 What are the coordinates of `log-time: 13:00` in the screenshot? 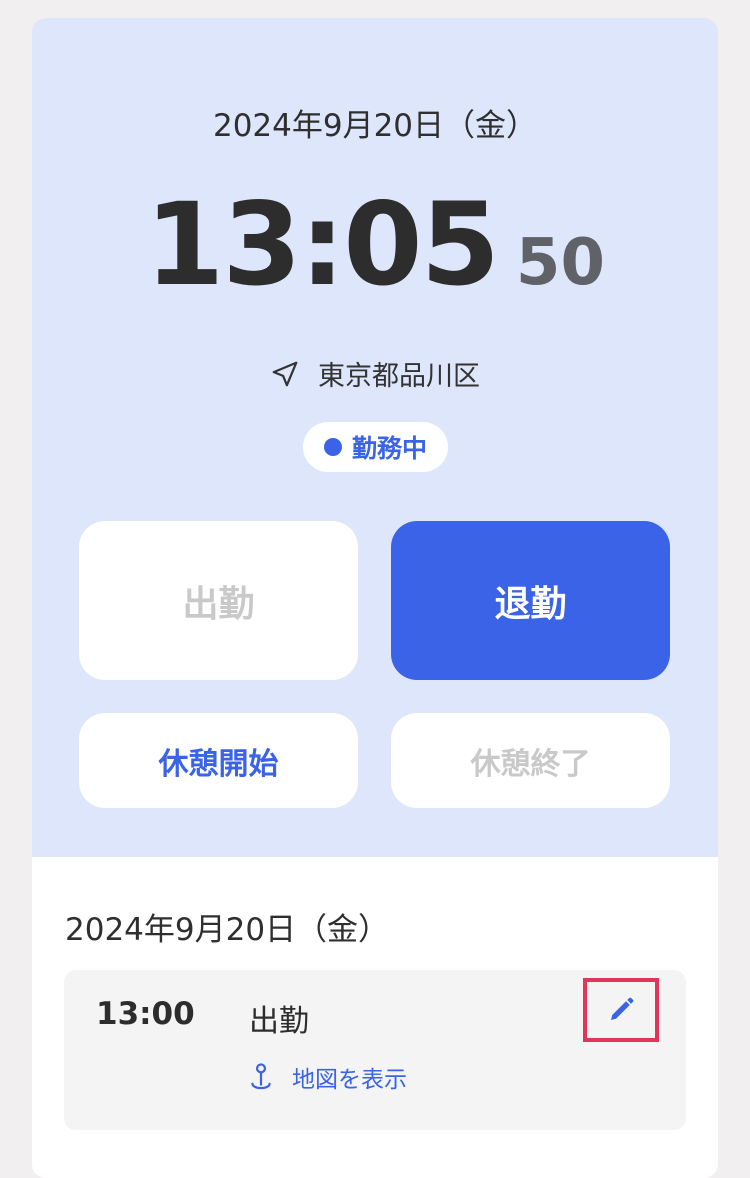 It's located at (145, 1014).